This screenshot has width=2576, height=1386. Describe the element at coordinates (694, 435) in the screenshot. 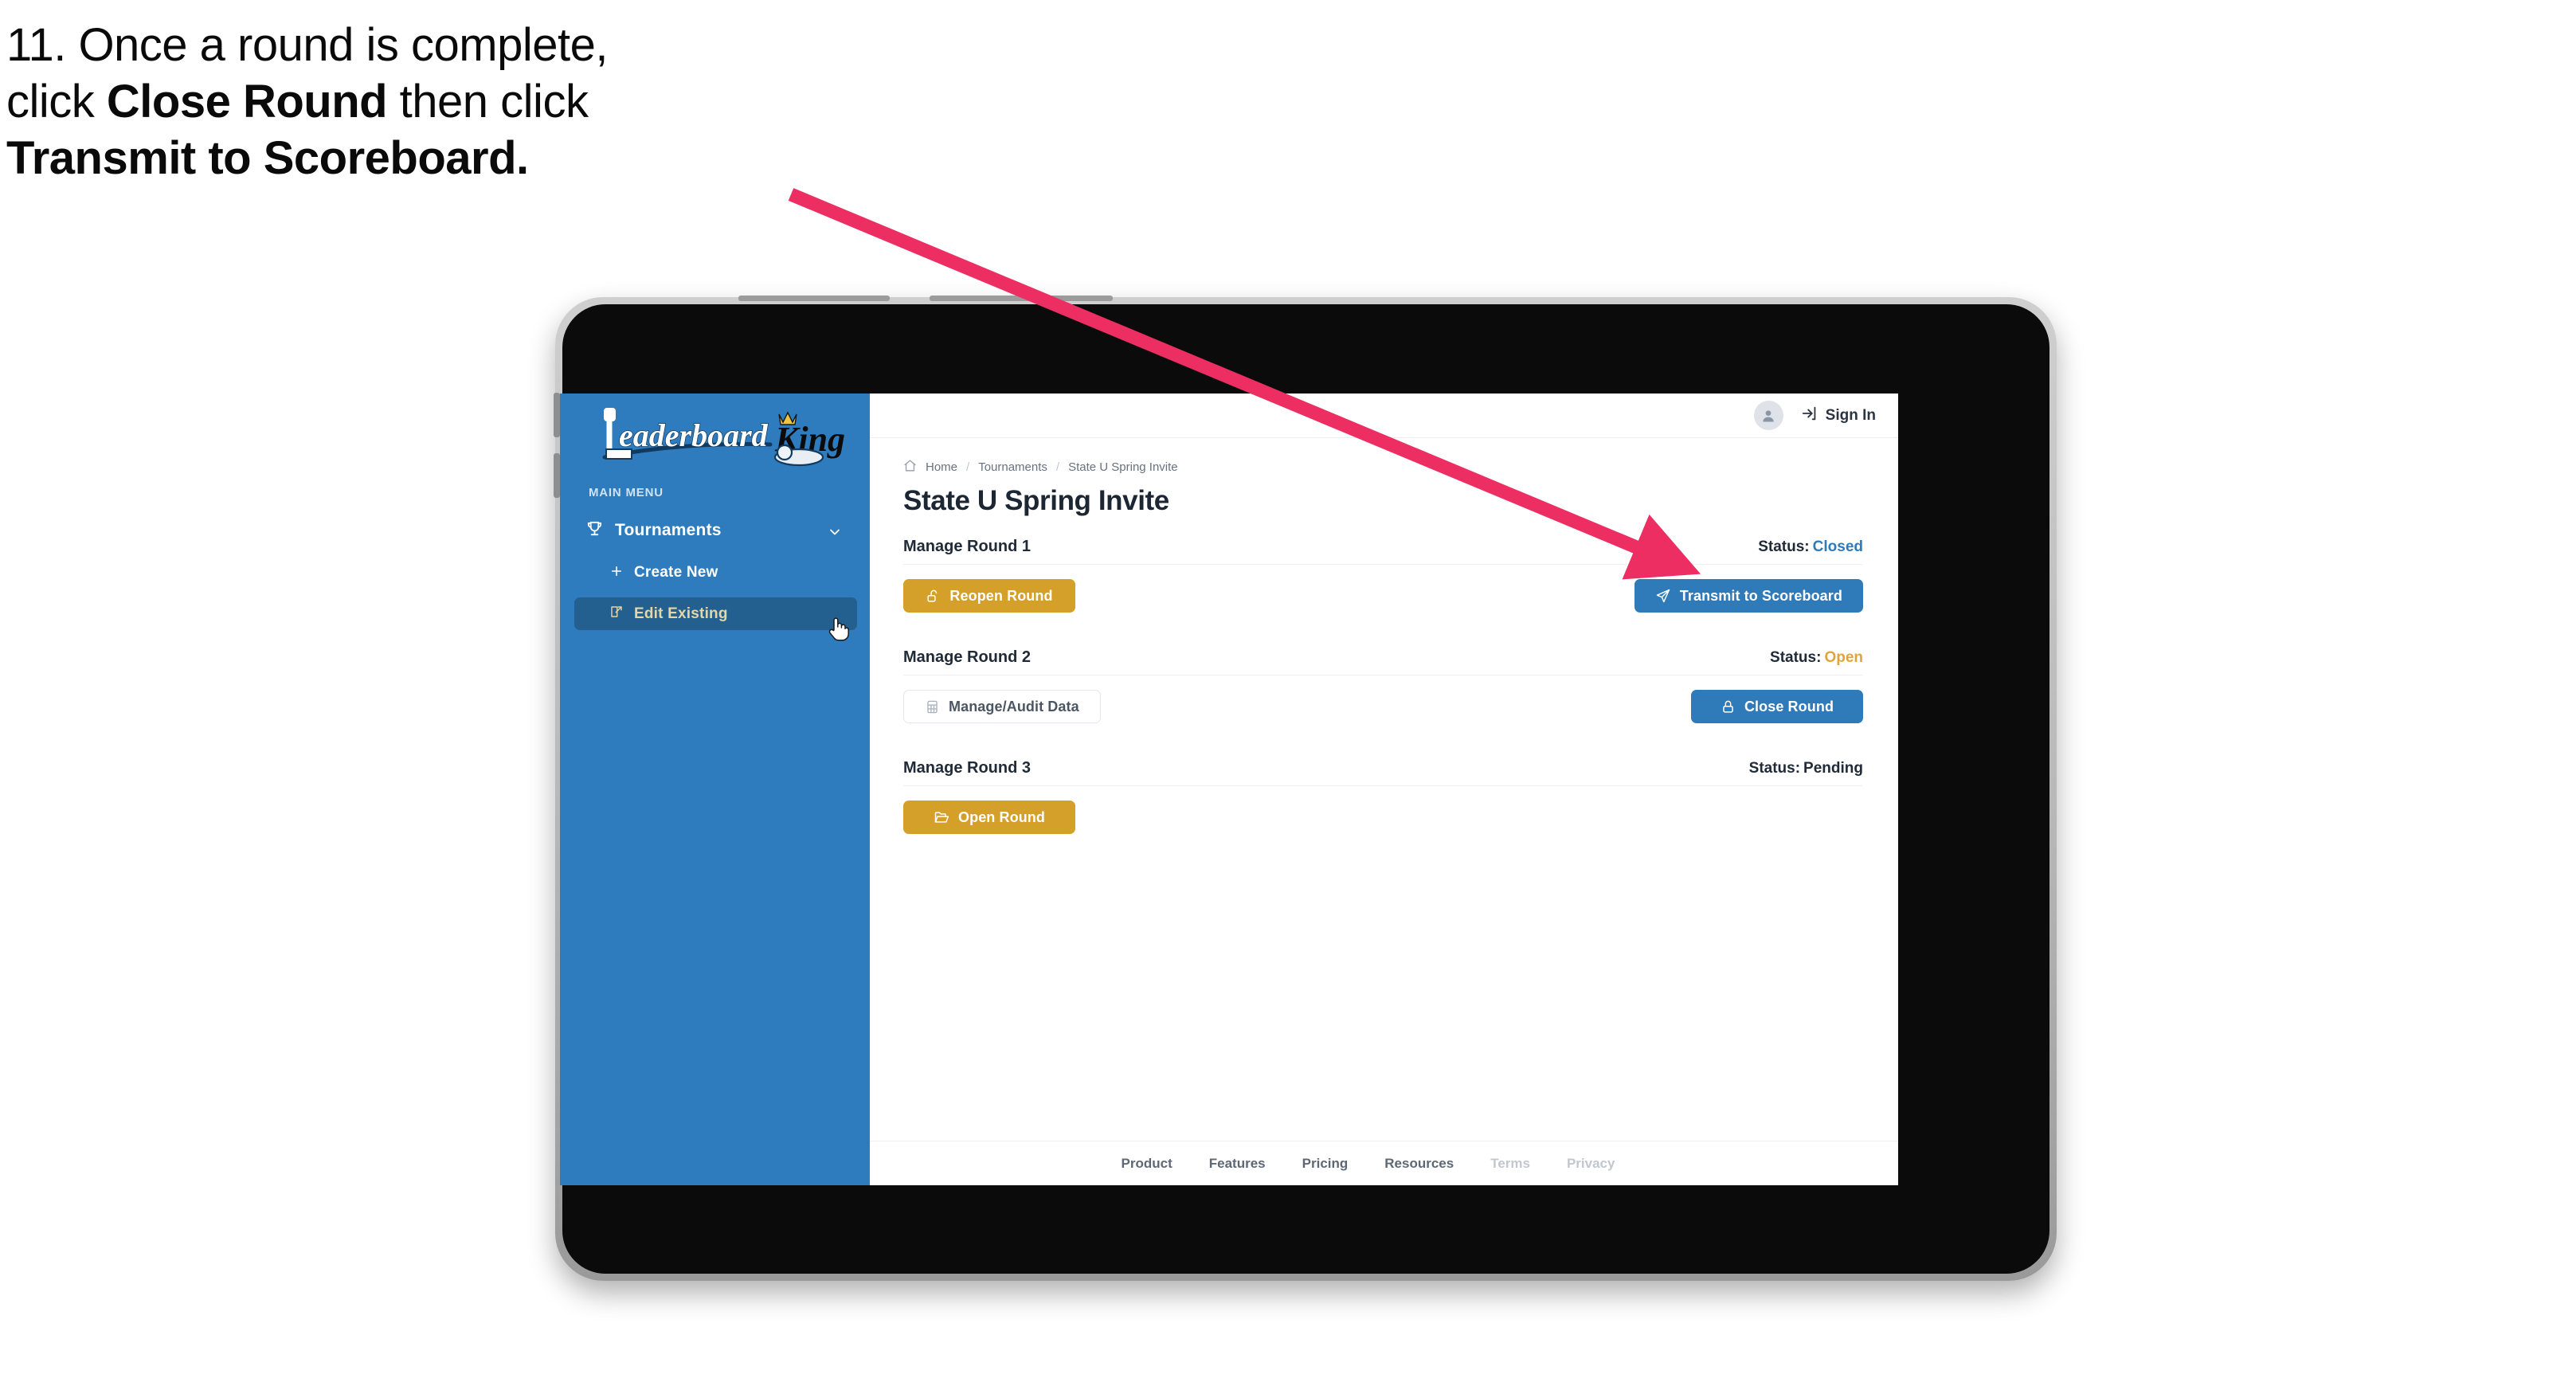

I see `logo-leaderboard-text: eaderboard` at that location.